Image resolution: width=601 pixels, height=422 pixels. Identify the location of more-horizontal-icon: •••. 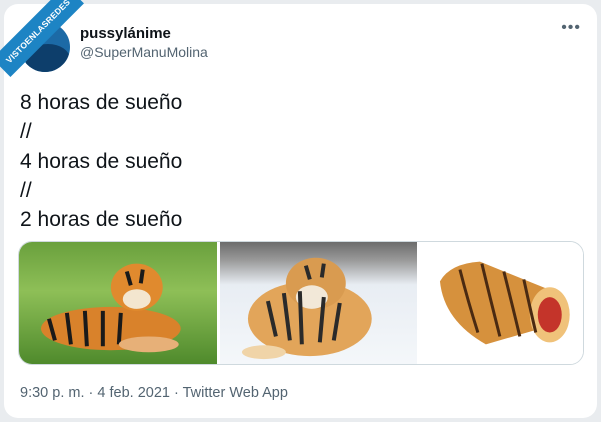
(571, 28).